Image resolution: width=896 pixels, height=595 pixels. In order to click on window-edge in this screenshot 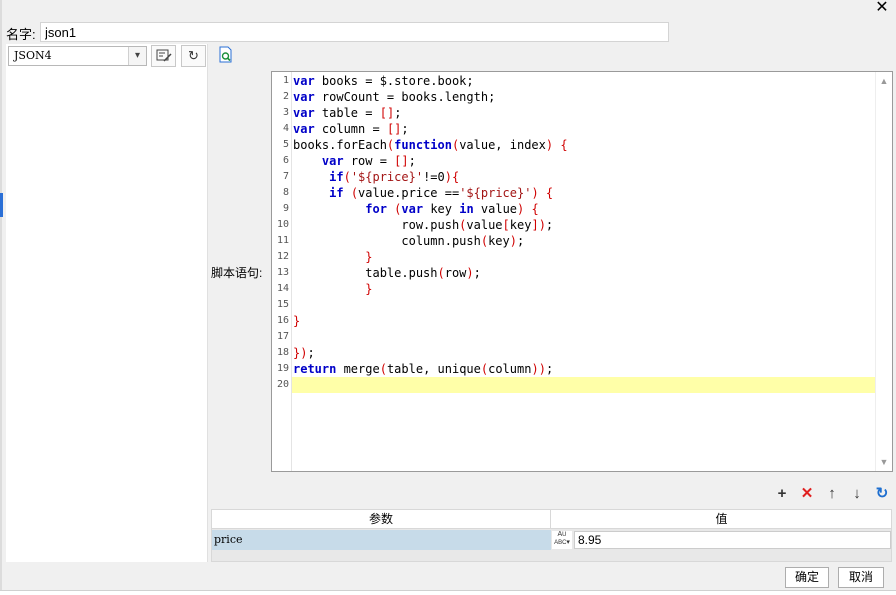, I will do `click(1, 297)`.